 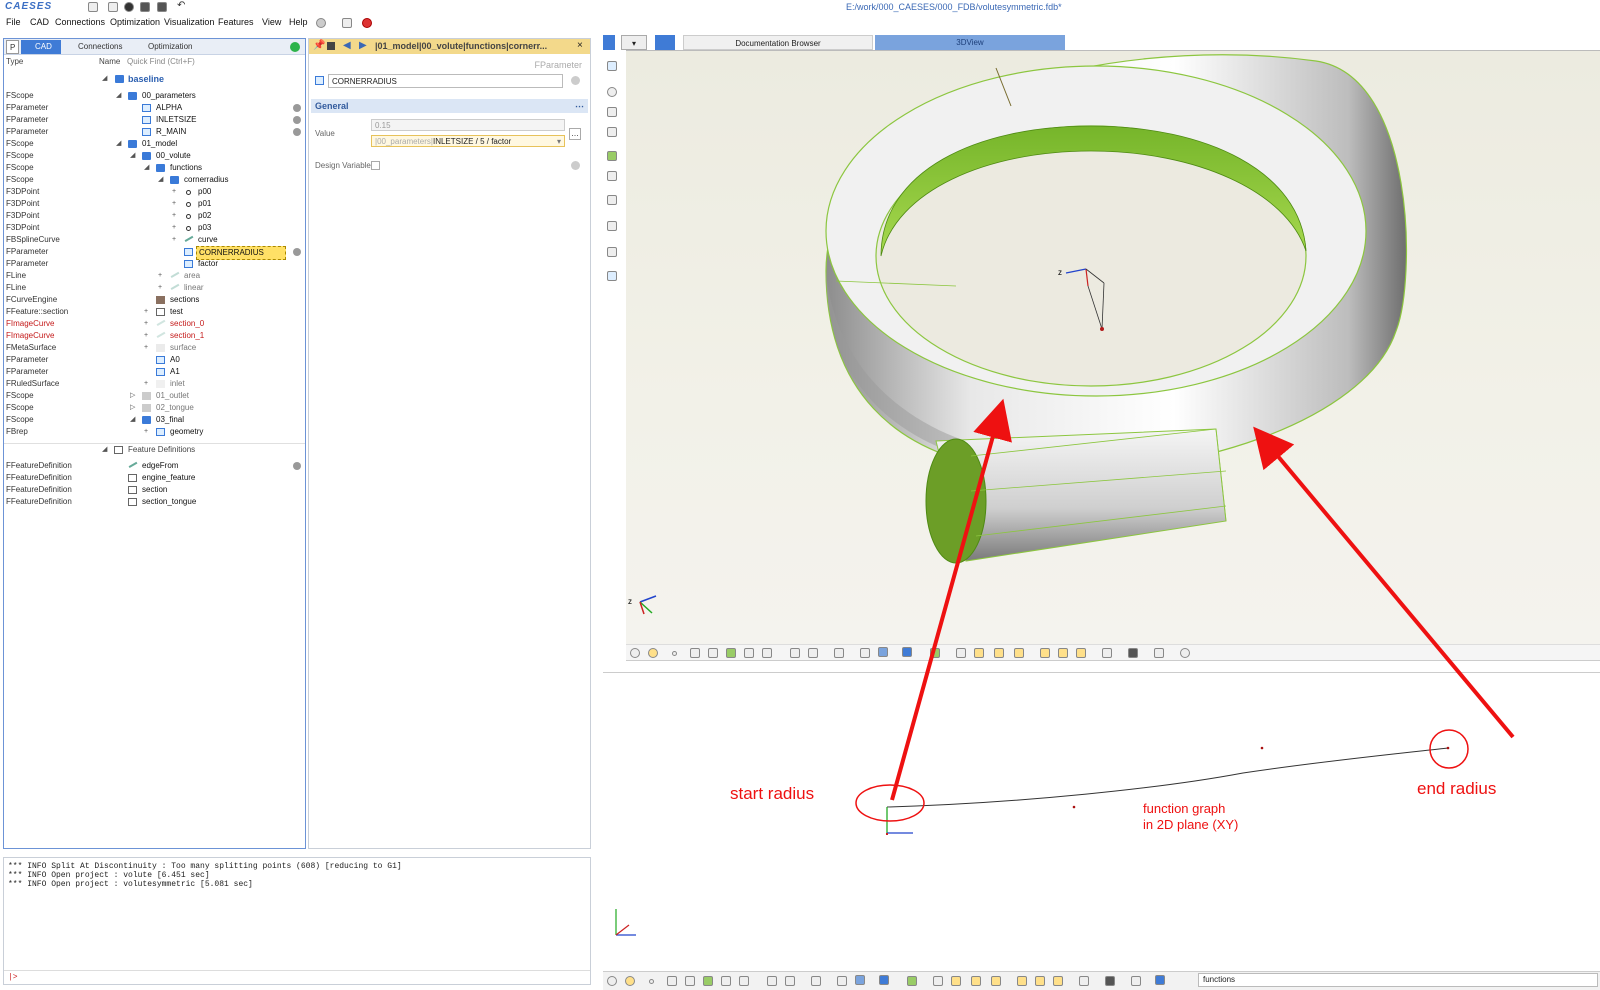 What do you see at coordinates (154, 372) in the screenshot?
I see `tree-row: FParameter A1` at bounding box center [154, 372].